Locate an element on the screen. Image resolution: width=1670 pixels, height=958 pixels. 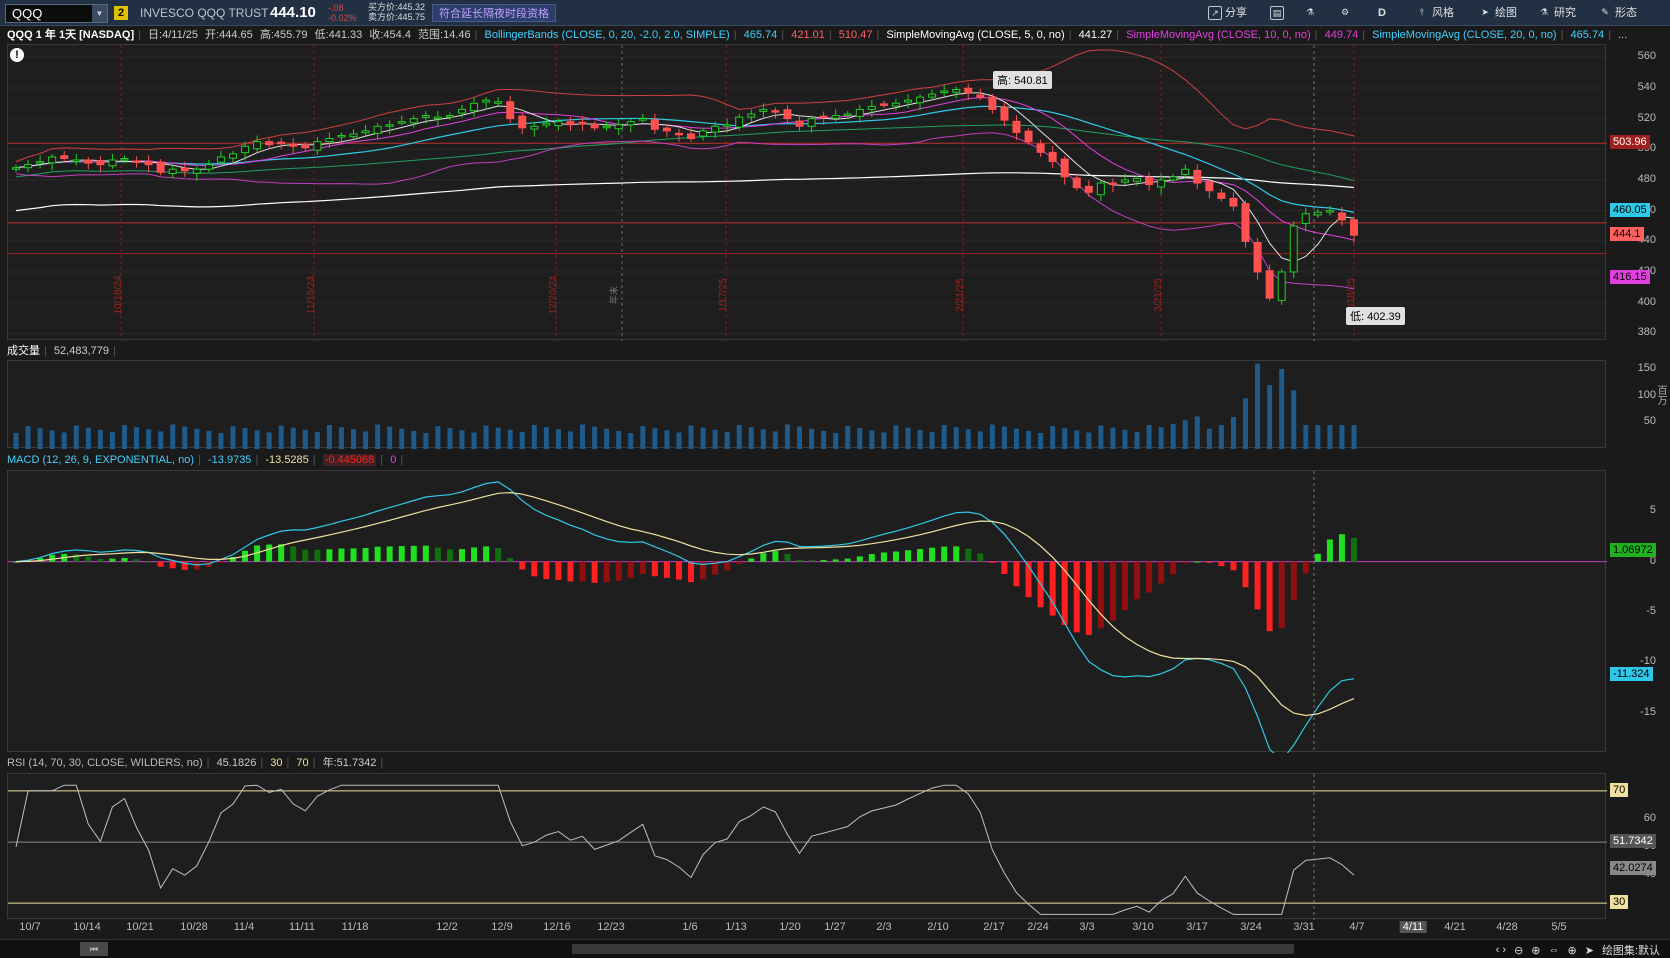
period-button: D is located at coordinates (1382, 13).